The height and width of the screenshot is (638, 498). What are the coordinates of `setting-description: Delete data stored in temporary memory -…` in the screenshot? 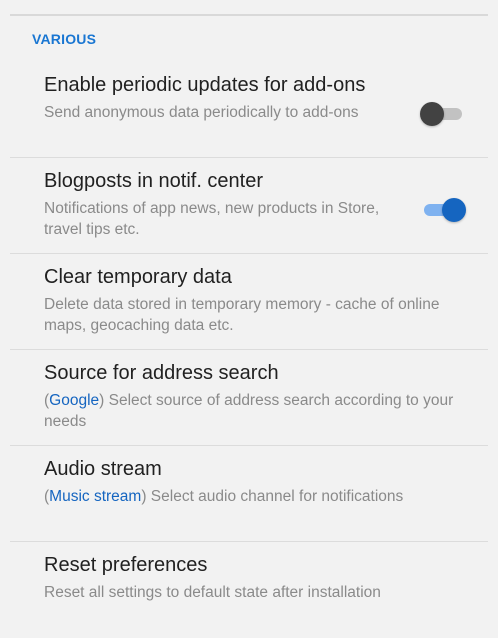 It's located at (242, 315).